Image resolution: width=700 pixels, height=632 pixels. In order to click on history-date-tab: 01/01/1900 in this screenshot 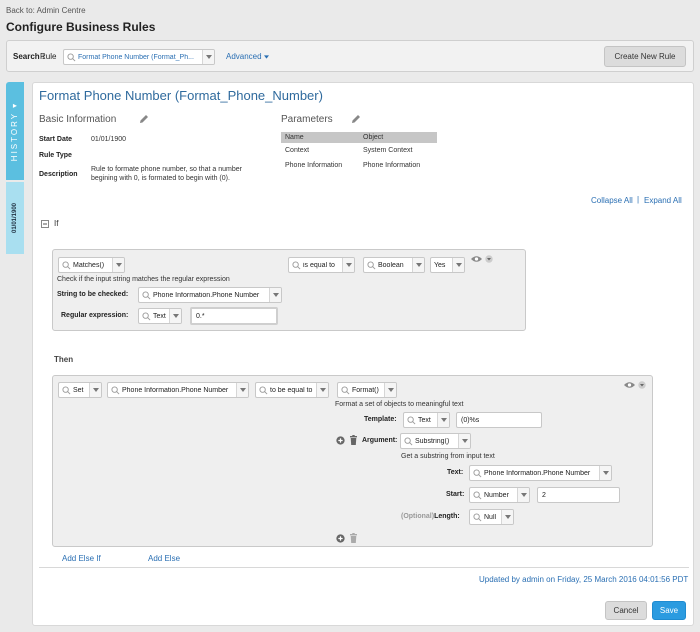, I will do `click(15, 218)`.